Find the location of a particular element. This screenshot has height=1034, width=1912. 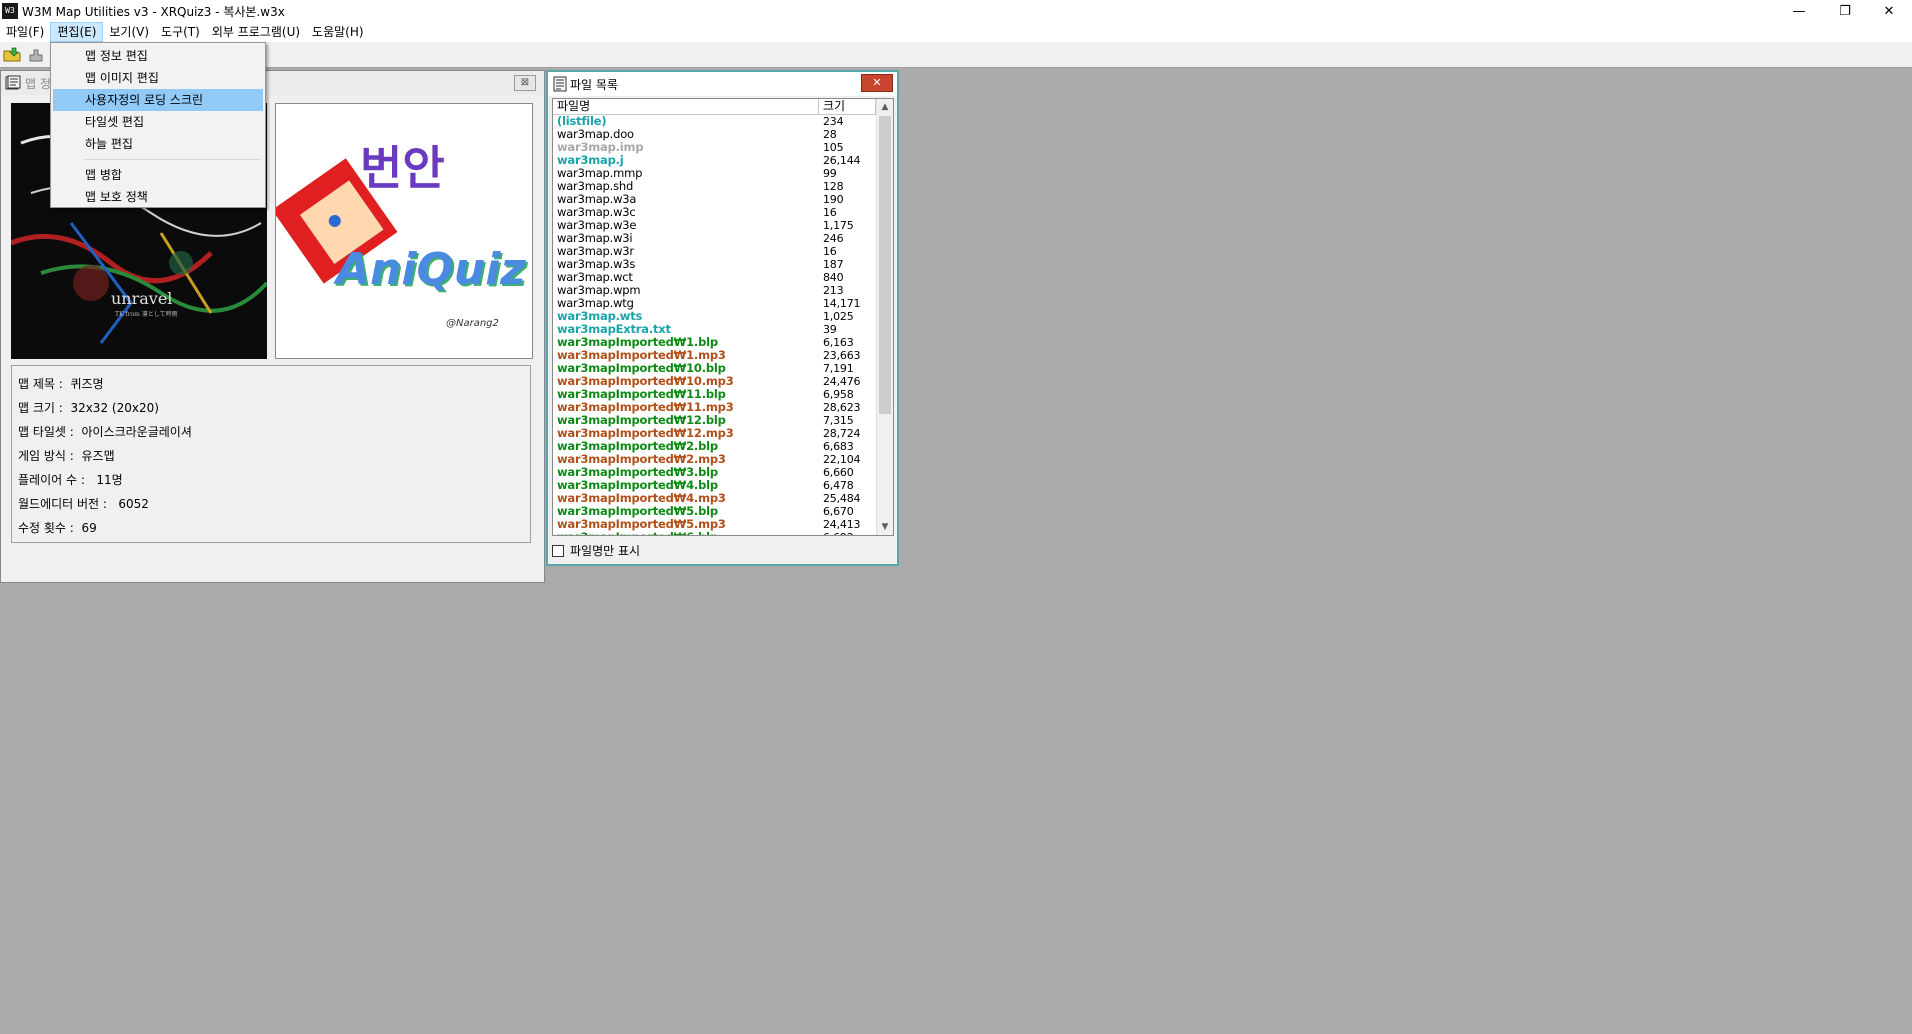

table-row: war3map.doo 28 is located at coordinates (723, 134).